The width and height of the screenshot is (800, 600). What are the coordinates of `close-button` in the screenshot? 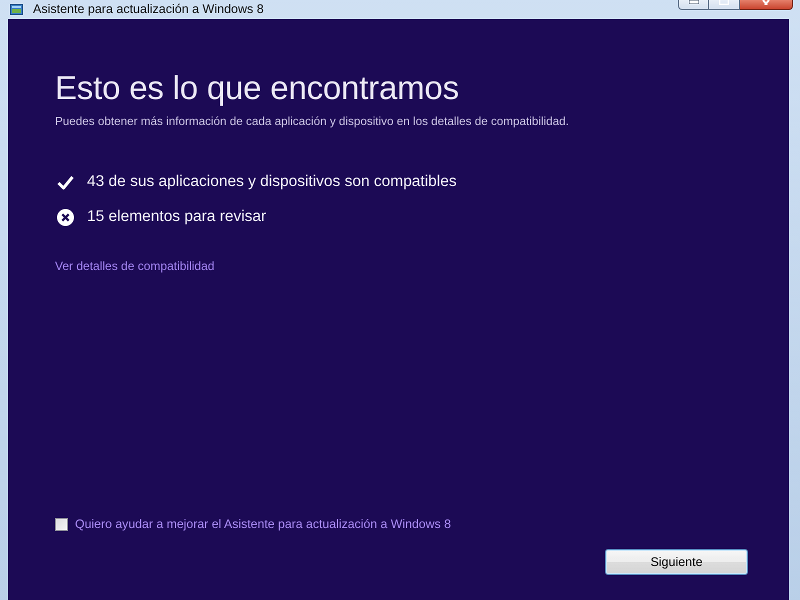 It's located at (766, 5).